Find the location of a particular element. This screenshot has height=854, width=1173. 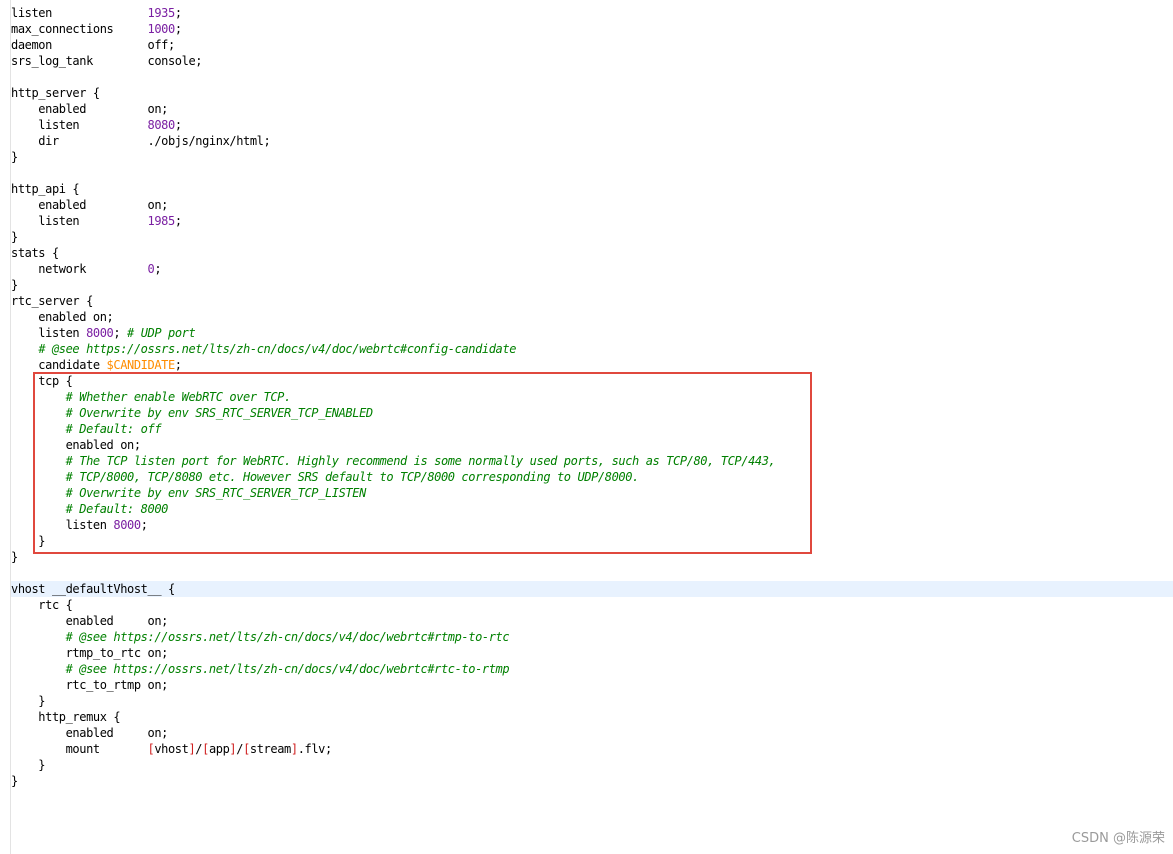

code-number: 1985 is located at coordinates (161, 221).